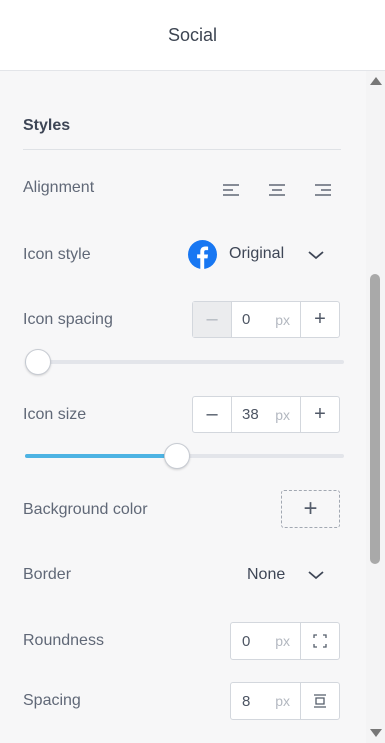 The image size is (385, 743). I want to click on icon-style-dropdown, so click(316, 255).